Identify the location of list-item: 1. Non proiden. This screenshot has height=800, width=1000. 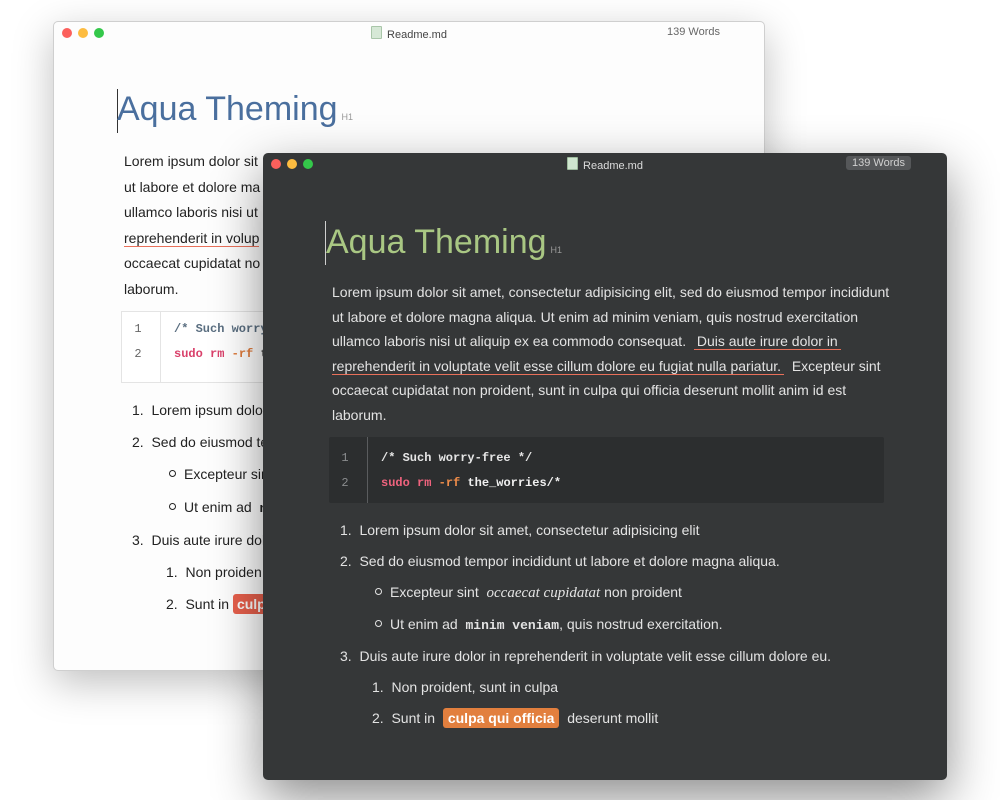
(214, 572).